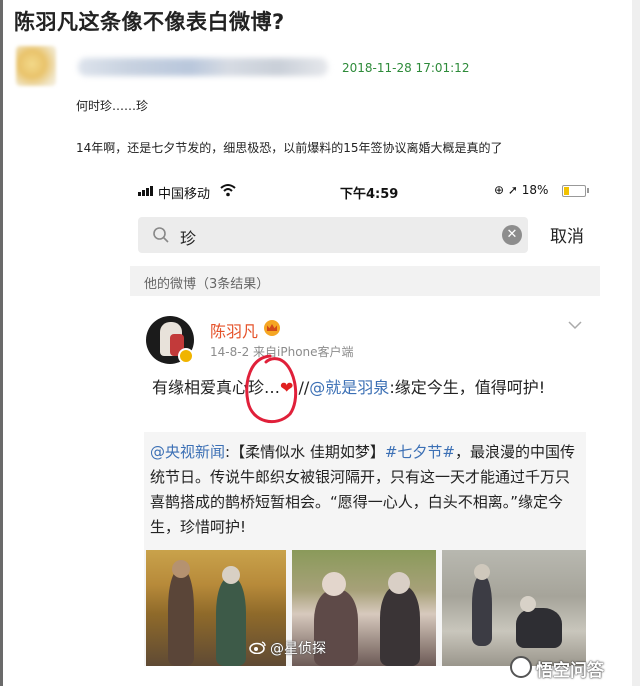  I want to click on wukong-logo: 悟空问答, so click(570, 667).